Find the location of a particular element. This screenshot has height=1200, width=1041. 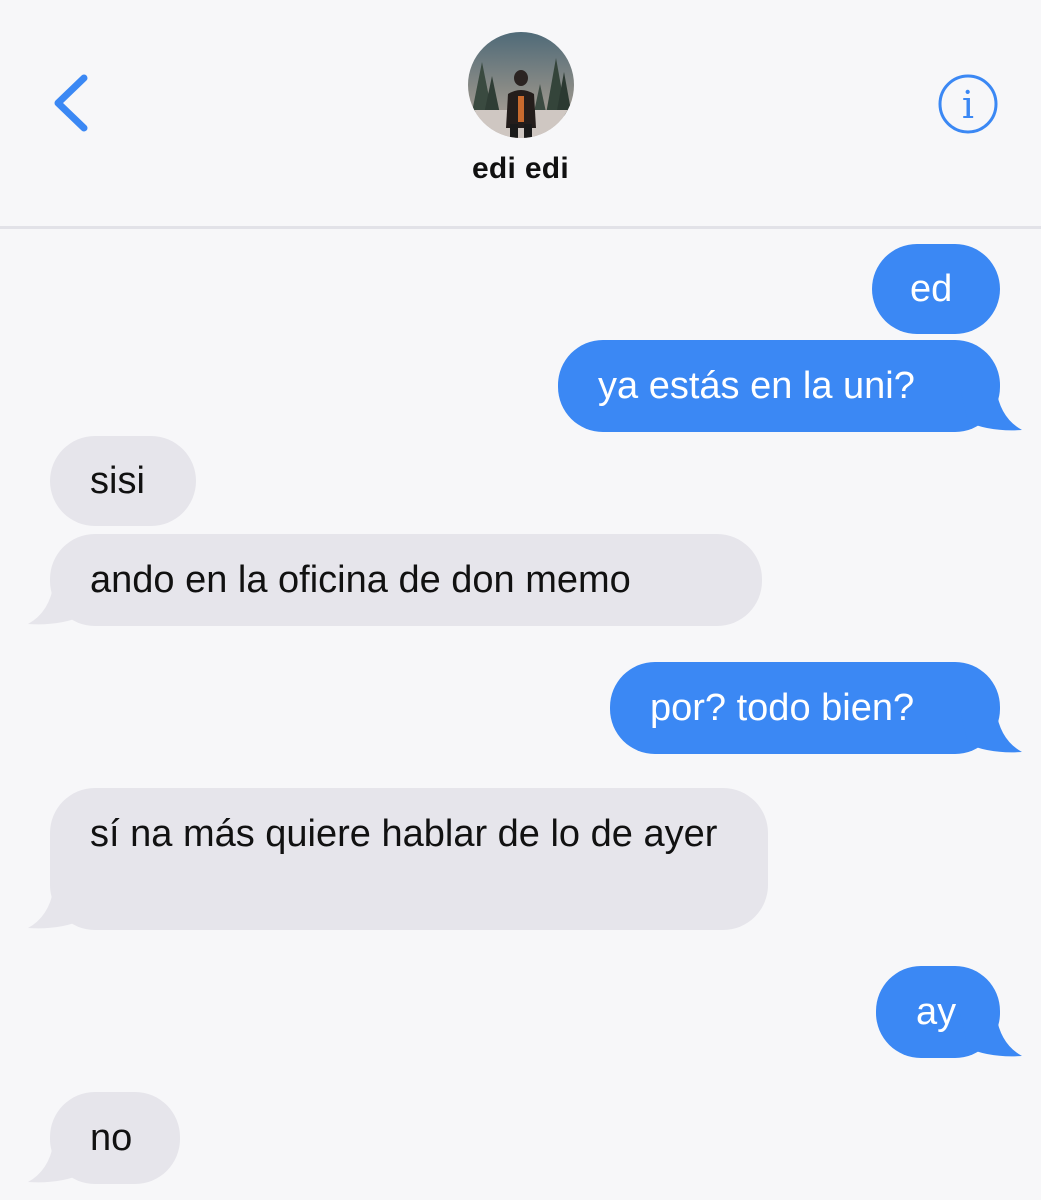

info-circle-icon: i is located at coordinates (968, 104).